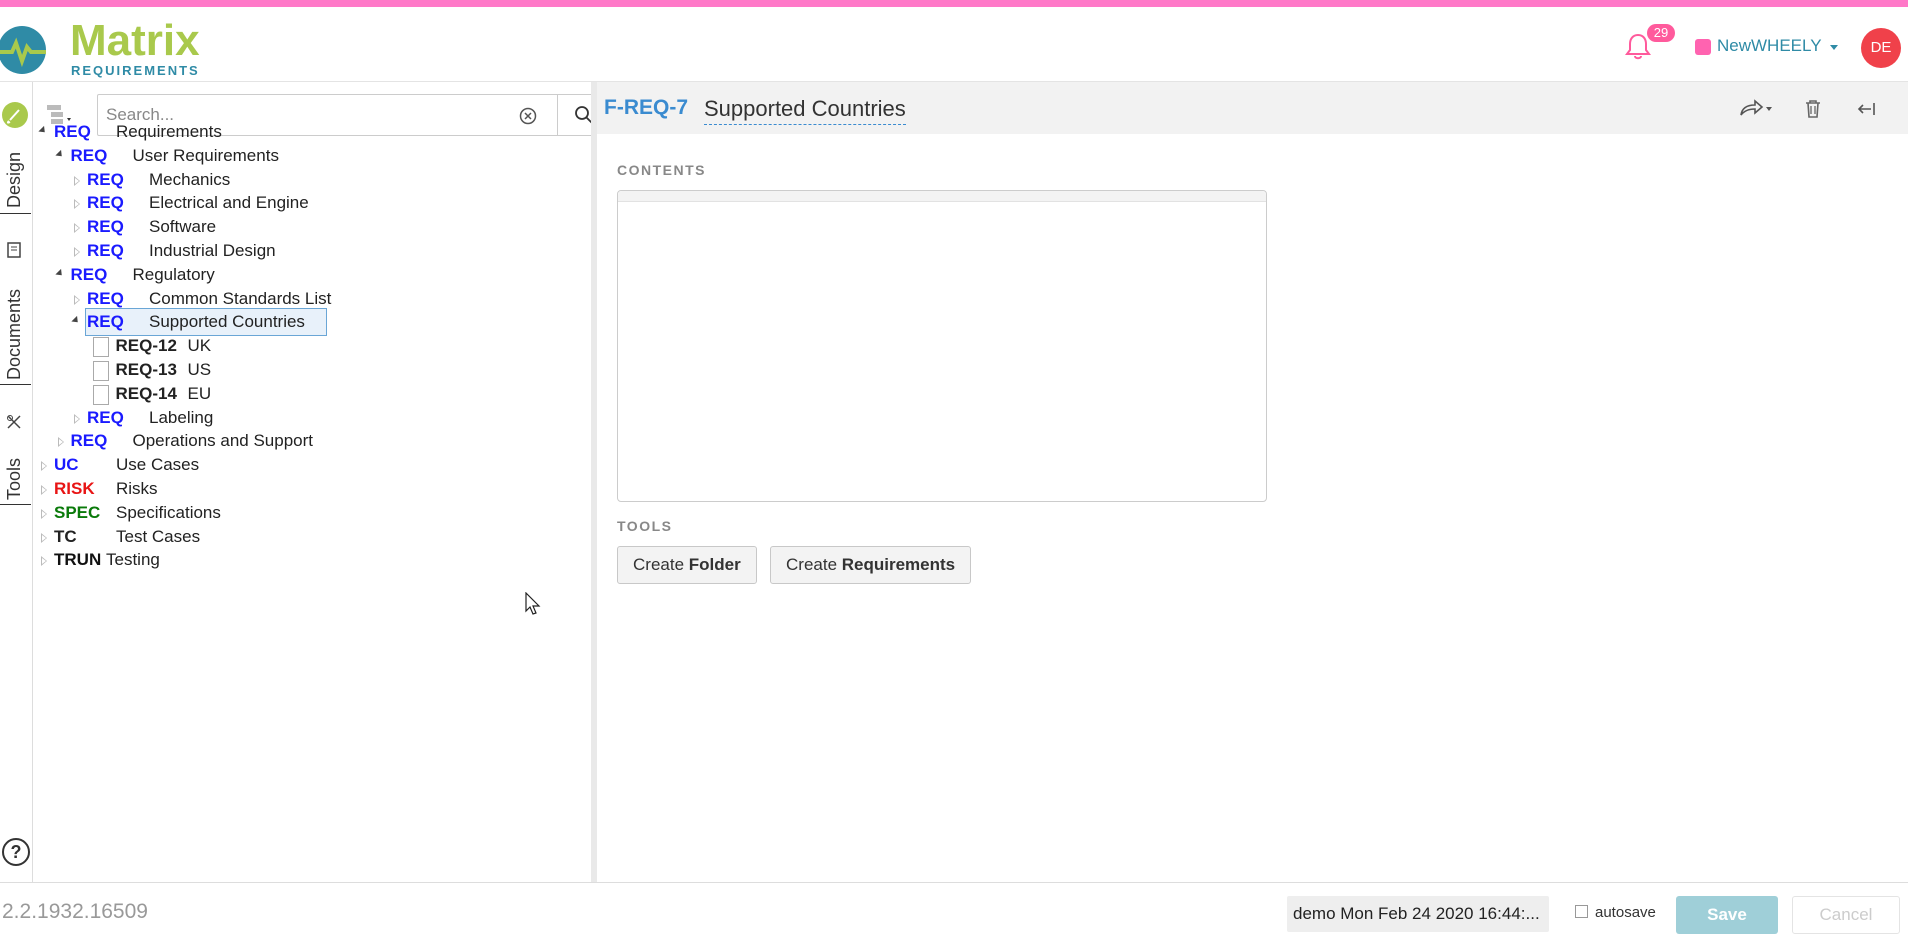 The image size is (1908, 939). What do you see at coordinates (205, 155) in the screenshot?
I see `tree-item-label: User Requirements` at bounding box center [205, 155].